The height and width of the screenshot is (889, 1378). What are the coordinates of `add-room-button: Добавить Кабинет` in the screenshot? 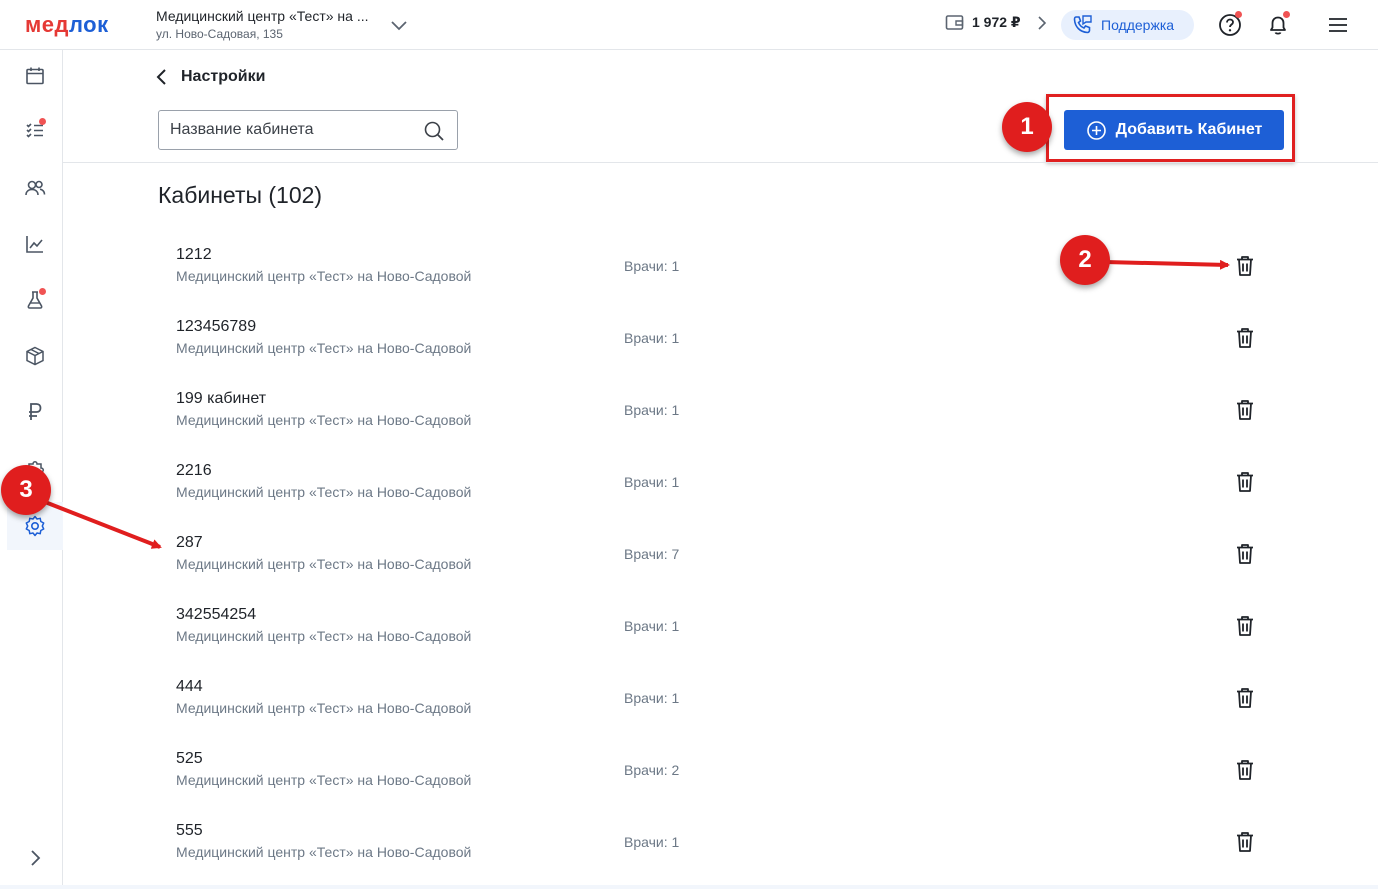 It's located at (1174, 130).